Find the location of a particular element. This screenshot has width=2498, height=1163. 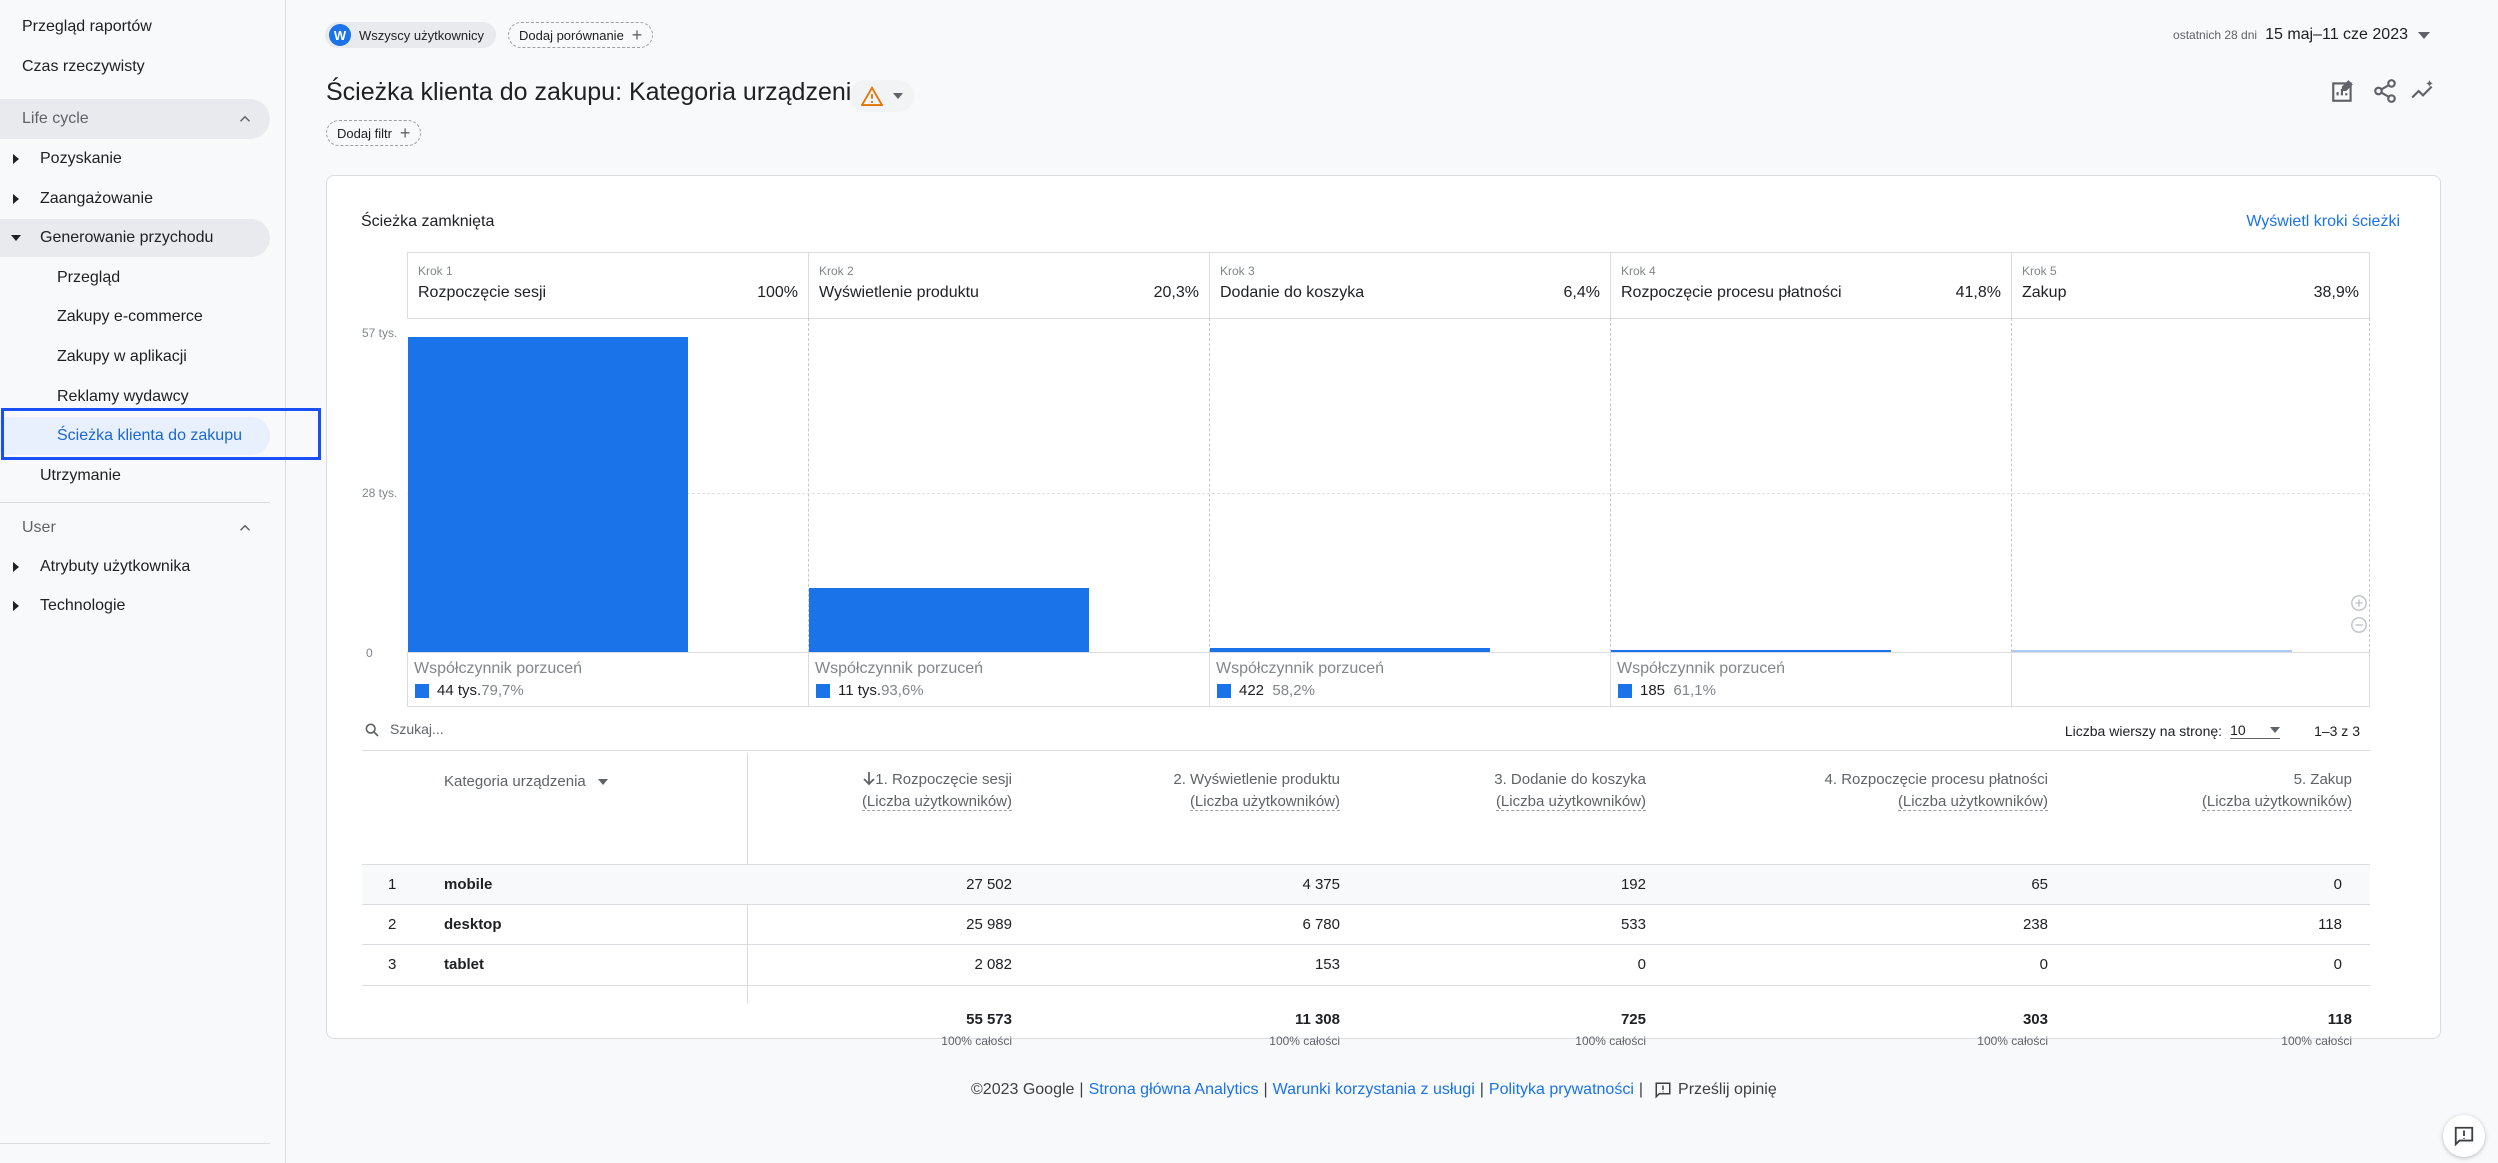

plus-icon: + is located at coordinates (637, 35).